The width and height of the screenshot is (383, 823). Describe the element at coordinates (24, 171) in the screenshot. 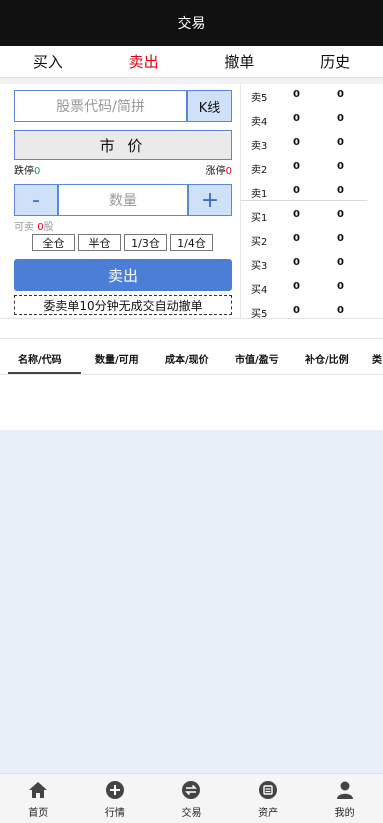

I see `limit-down-label: 跌停` at that location.